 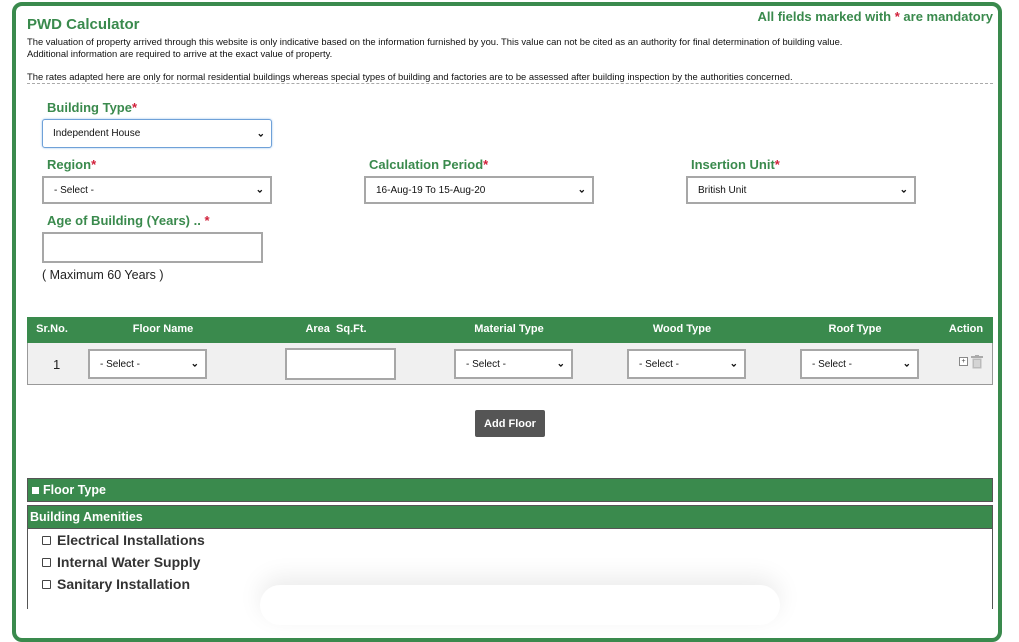 I want to click on floor-type-toggle: Floor Type, so click(x=510, y=490).